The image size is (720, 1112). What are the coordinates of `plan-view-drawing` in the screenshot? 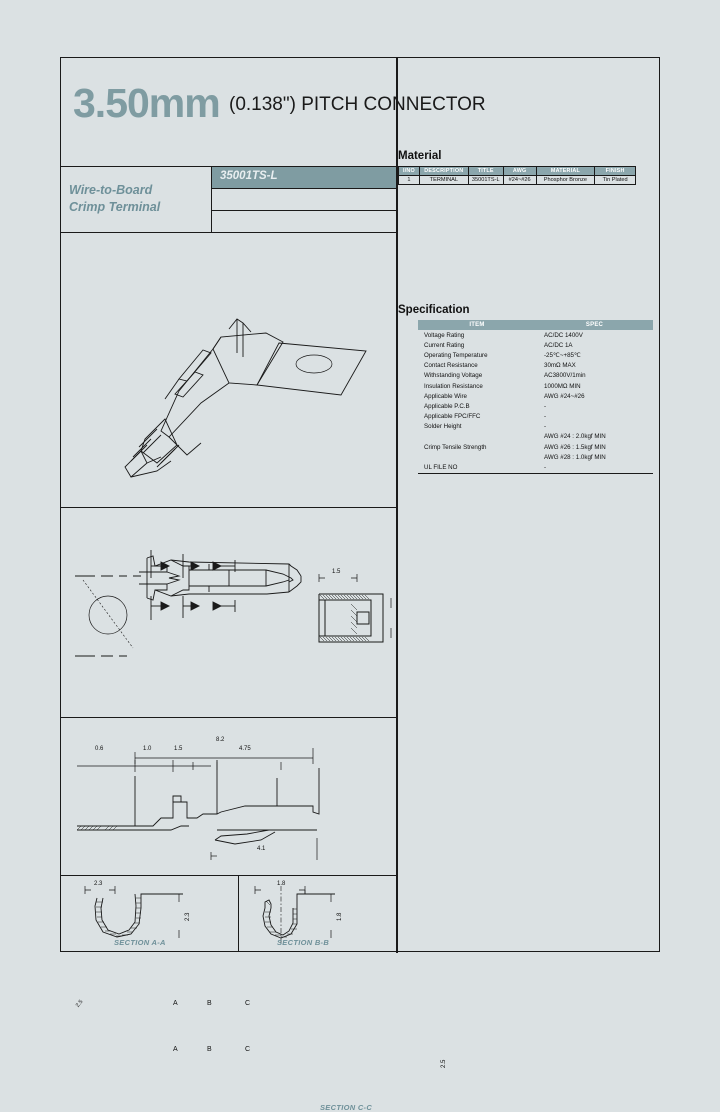 It's located at (233, 603).